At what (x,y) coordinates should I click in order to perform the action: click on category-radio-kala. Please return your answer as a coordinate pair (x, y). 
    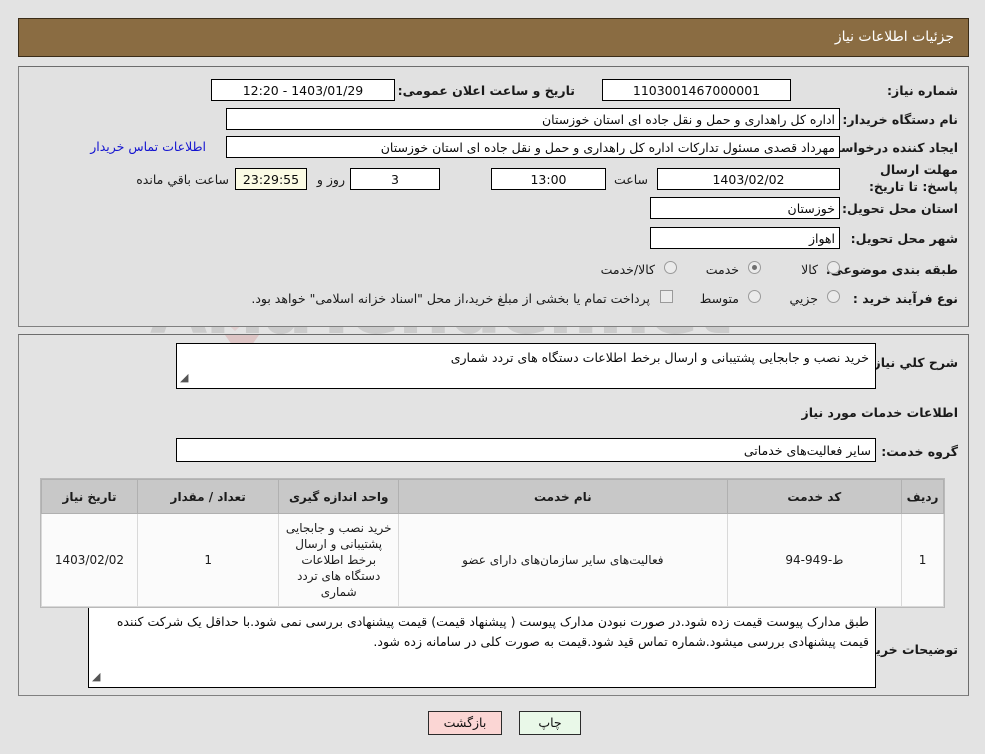
    Looking at the image, I should click on (833, 267).